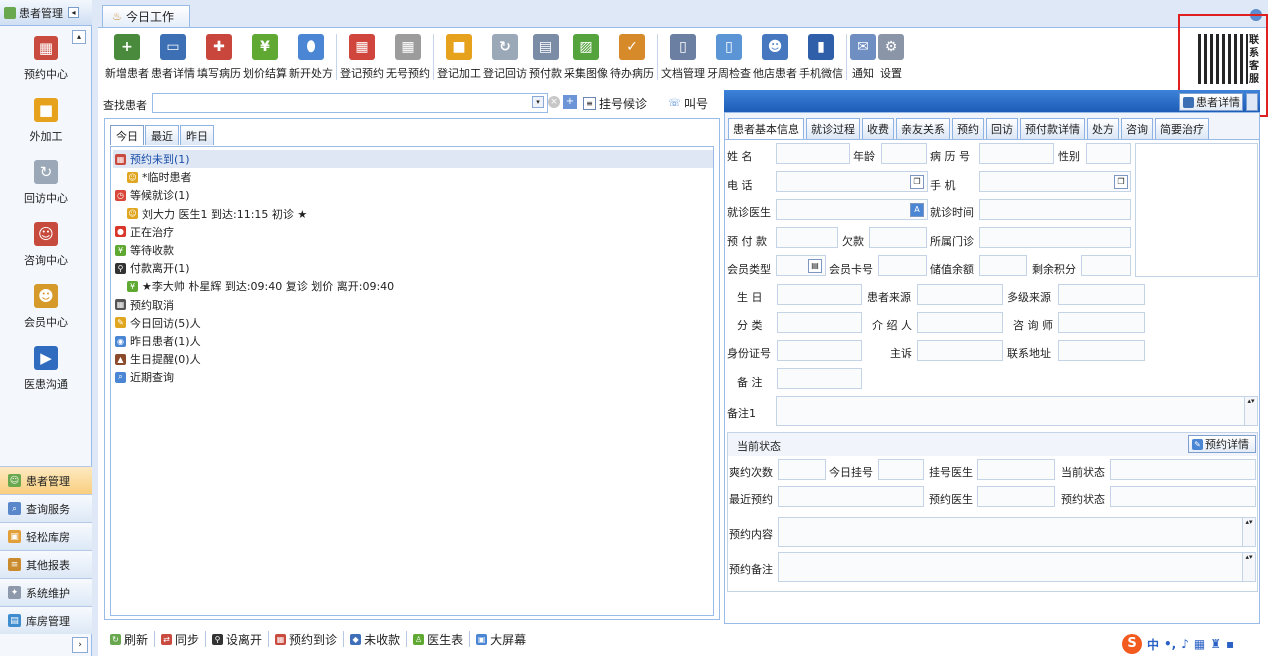  Describe the element at coordinates (73, 12) in the screenshot. I see `sidebar-collapse-button: ◂` at that location.